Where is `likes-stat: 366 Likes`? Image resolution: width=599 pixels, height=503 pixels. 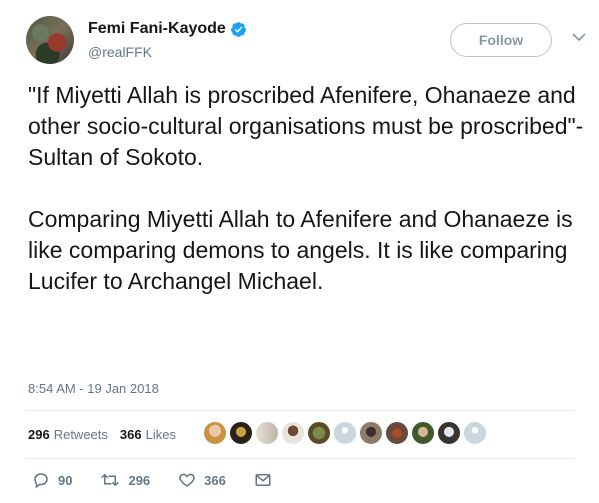
likes-stat: 366 Likes is located at coordinates (148, 434).